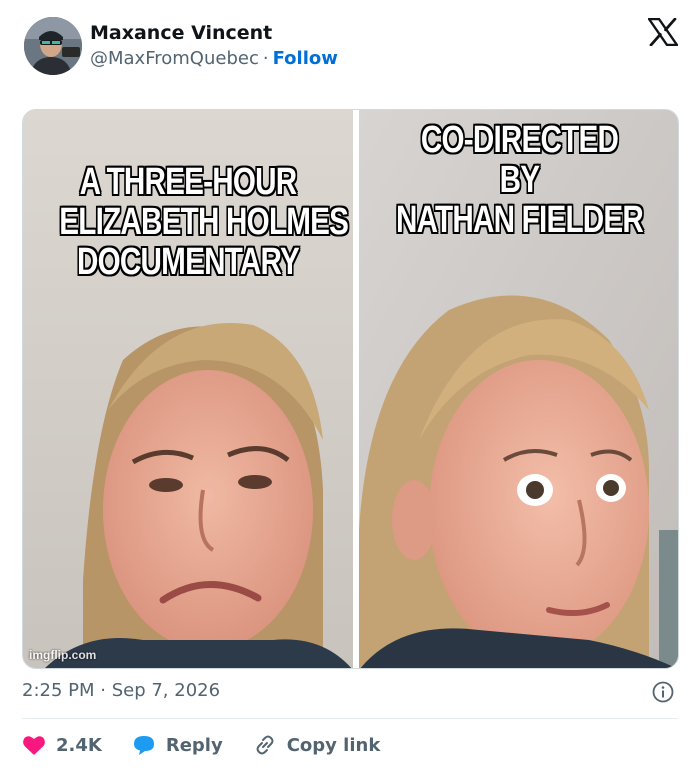 Image resolution: width=700 pixels, height=771 pixels. Describe the element at coordinates (174, 58) in the screenshot. I see `author-handle: @MaxFromQuebec` at that location.